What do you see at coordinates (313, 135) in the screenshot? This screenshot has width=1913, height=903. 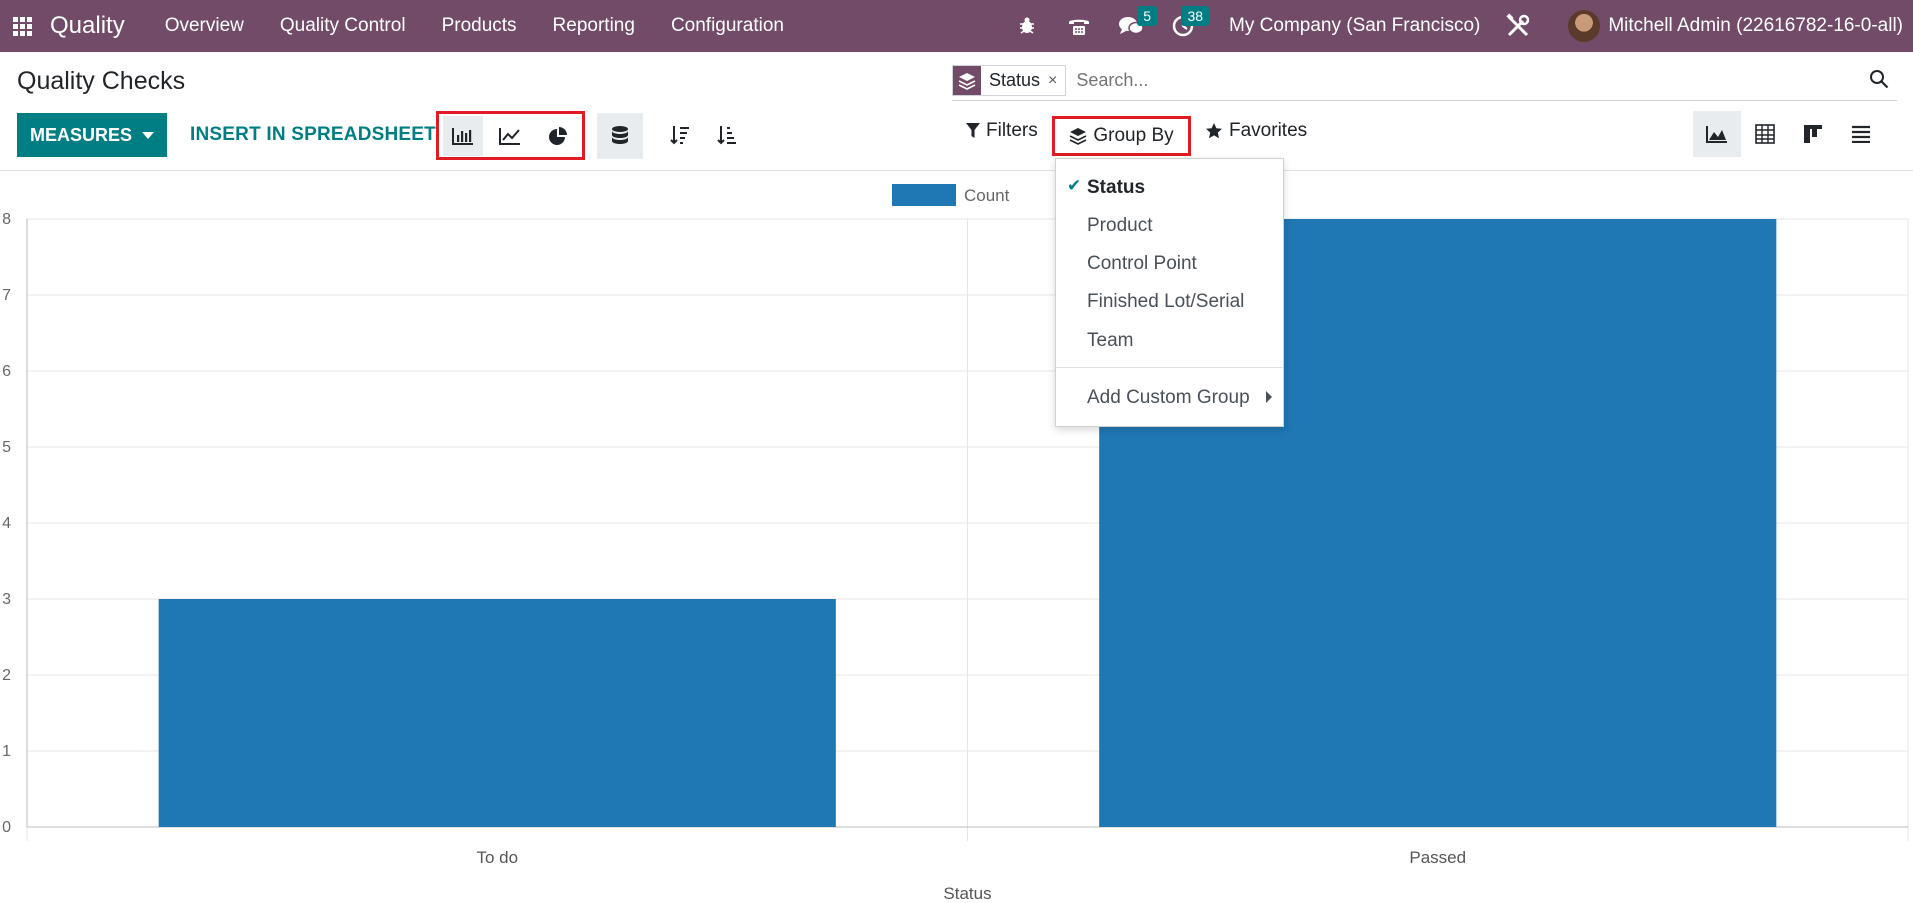 I see `insert-in-spreadsheet-button: INSERT IN SPREADSHEET` at bounding box center [313, 135].